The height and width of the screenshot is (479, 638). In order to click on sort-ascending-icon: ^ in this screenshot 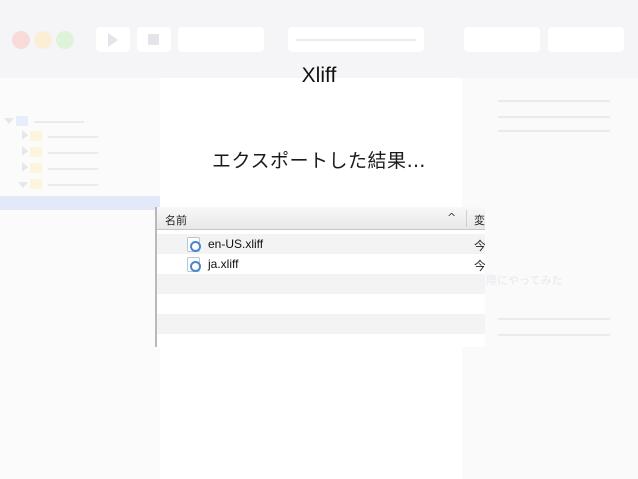, I will do `click(451, 217)`.